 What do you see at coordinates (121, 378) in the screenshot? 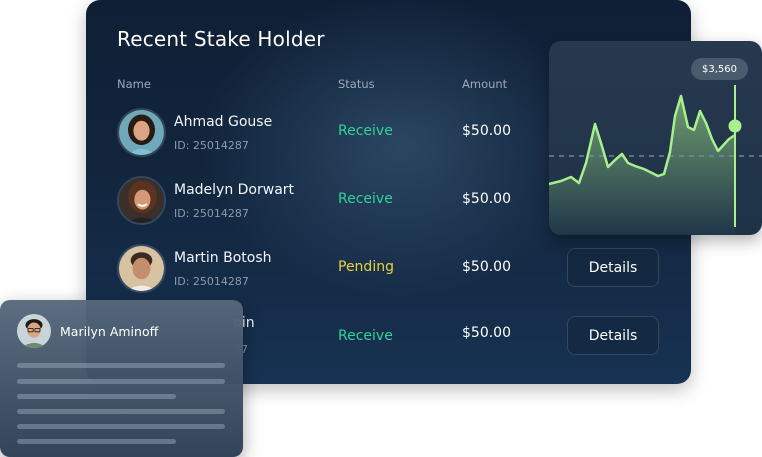
I see `profile-overlay-card: Marilyn Aminoff` at bounding box center [121, 378].